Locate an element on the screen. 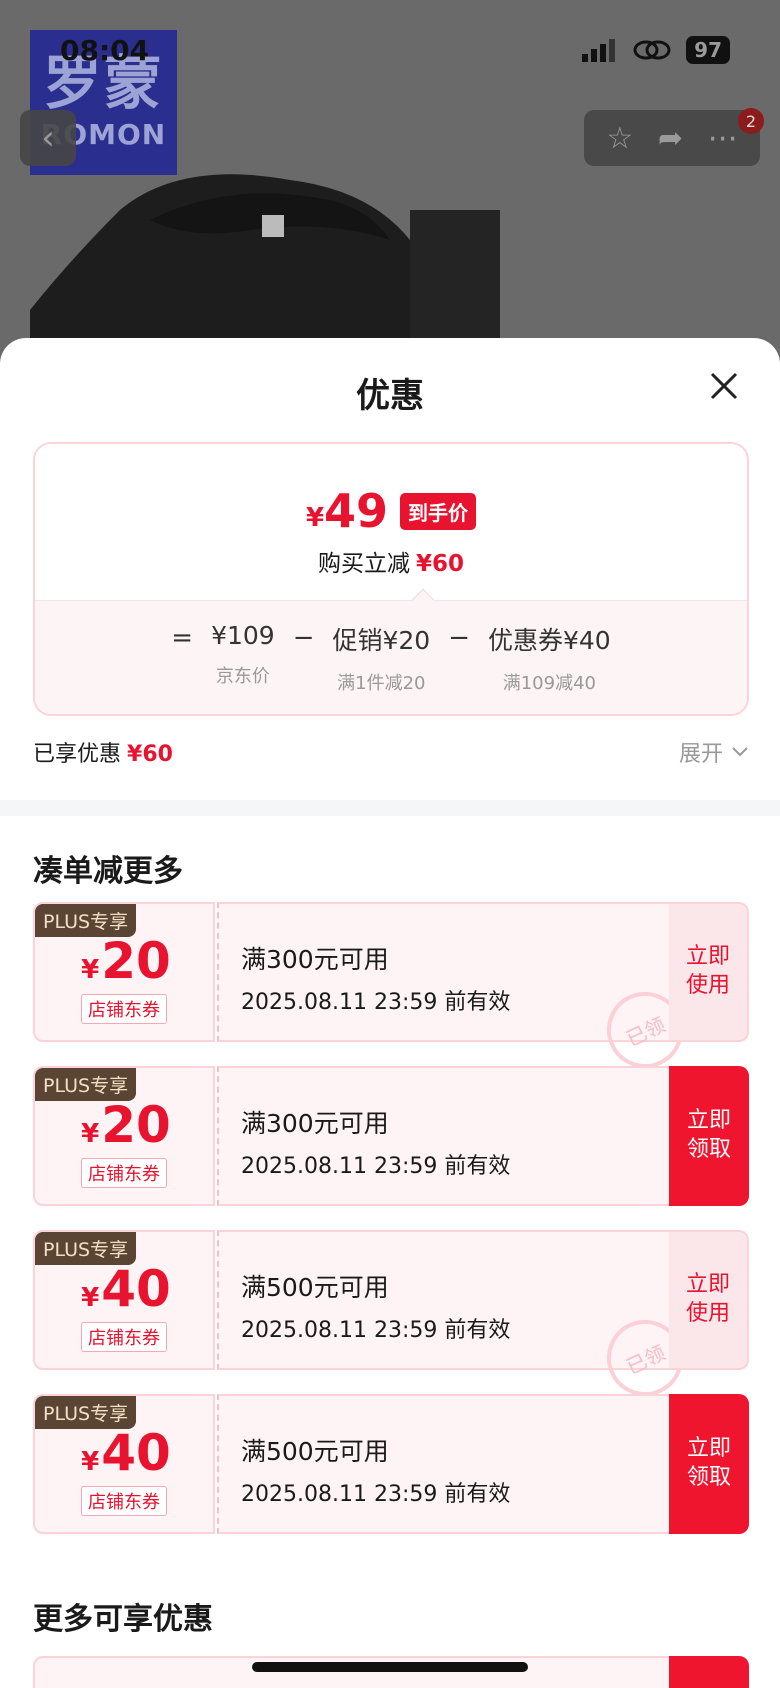 The image size is (780, 1688). final-price-area: ¥ 49 到手价 购买立减 ¥60 is located at coordinates (391, 522).